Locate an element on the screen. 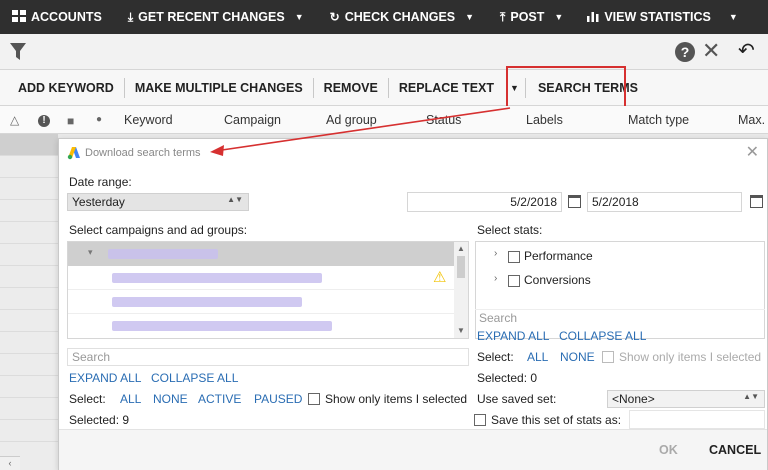 The image size is (768, 470). add-keyword-button: ADD KEYWORD is located at coordinates (62, 88).